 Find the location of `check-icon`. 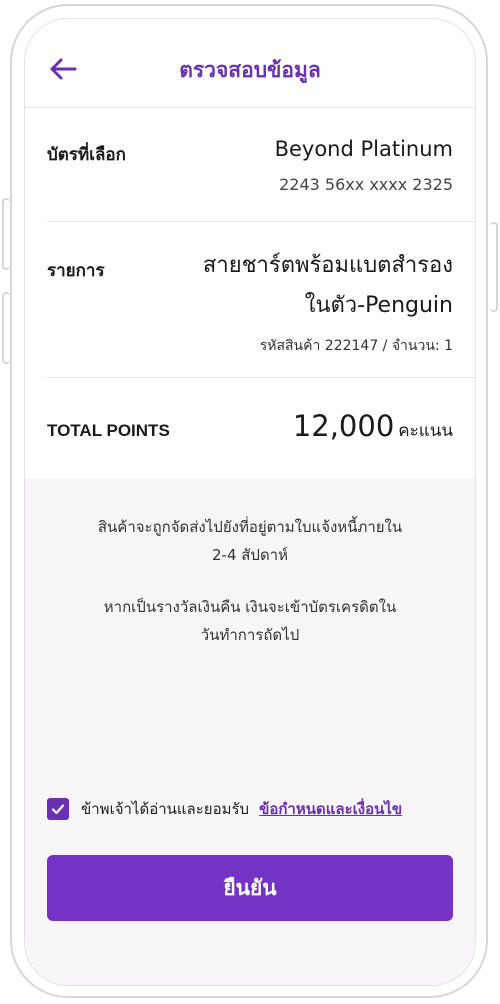

check-icon is located at coordinates (58, 809).